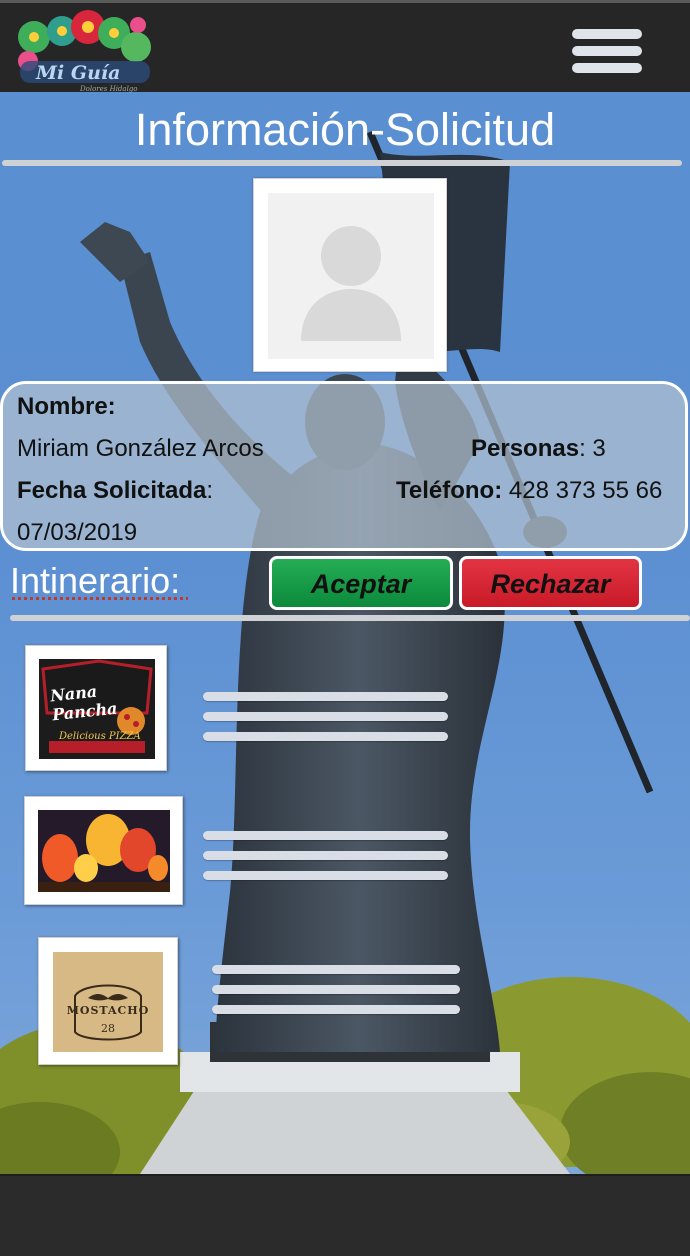  I want to click on people-label: Personas, so click(525, 448).